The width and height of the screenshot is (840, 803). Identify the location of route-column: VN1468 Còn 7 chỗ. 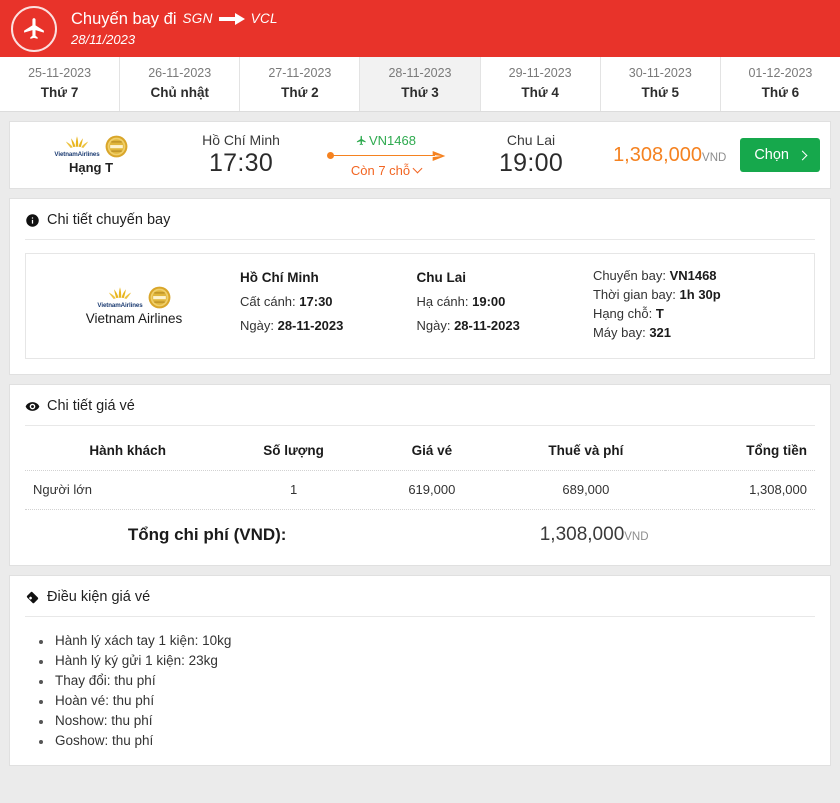
(386, 155).